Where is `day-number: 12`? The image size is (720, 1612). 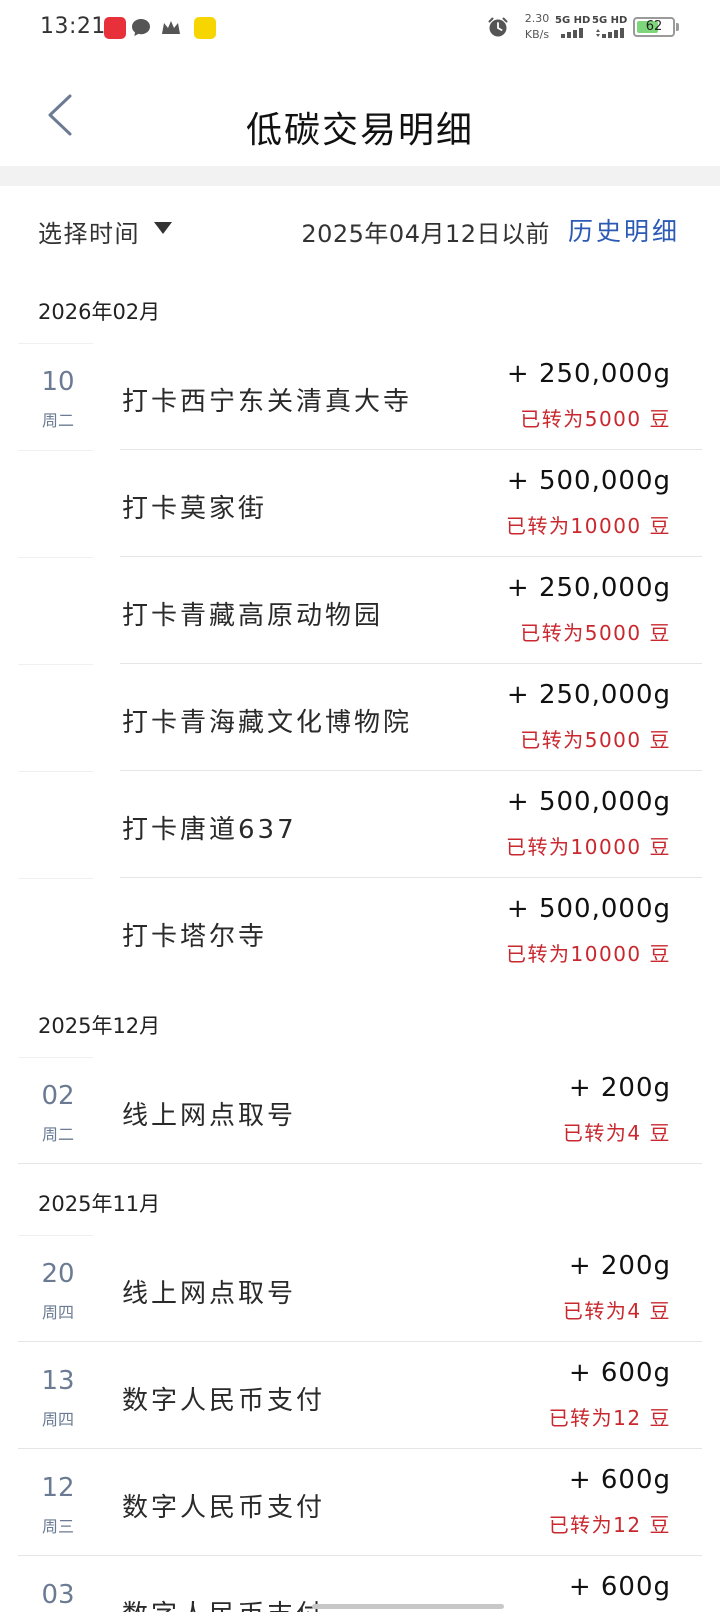
day-number: 12 is located at coordinates (58, 1488).